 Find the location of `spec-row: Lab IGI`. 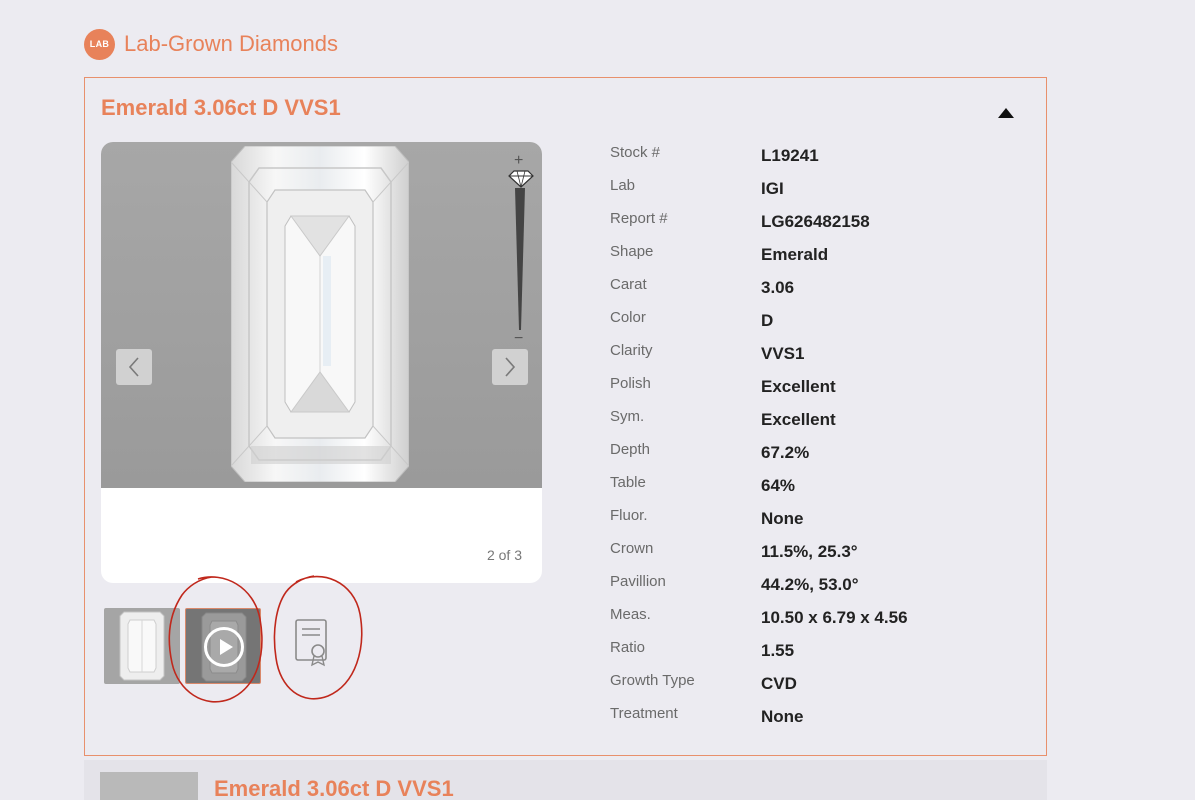

spec-row: Lab IGI is located at coordinates (810, 193).